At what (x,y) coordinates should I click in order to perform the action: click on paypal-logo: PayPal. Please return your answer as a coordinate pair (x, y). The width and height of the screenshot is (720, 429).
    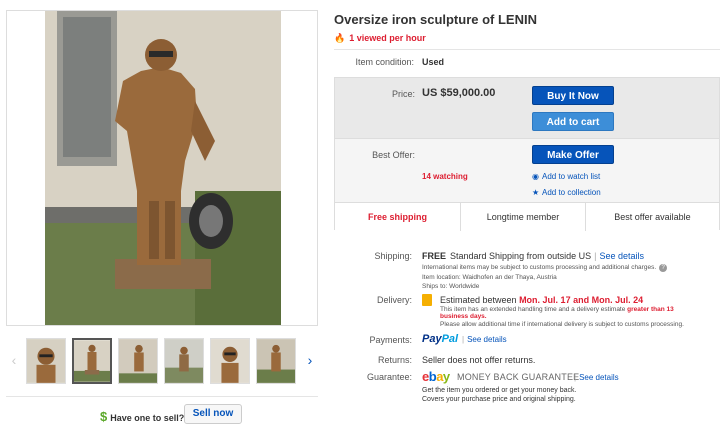
    Looking at the image, I should click on (440, 339).